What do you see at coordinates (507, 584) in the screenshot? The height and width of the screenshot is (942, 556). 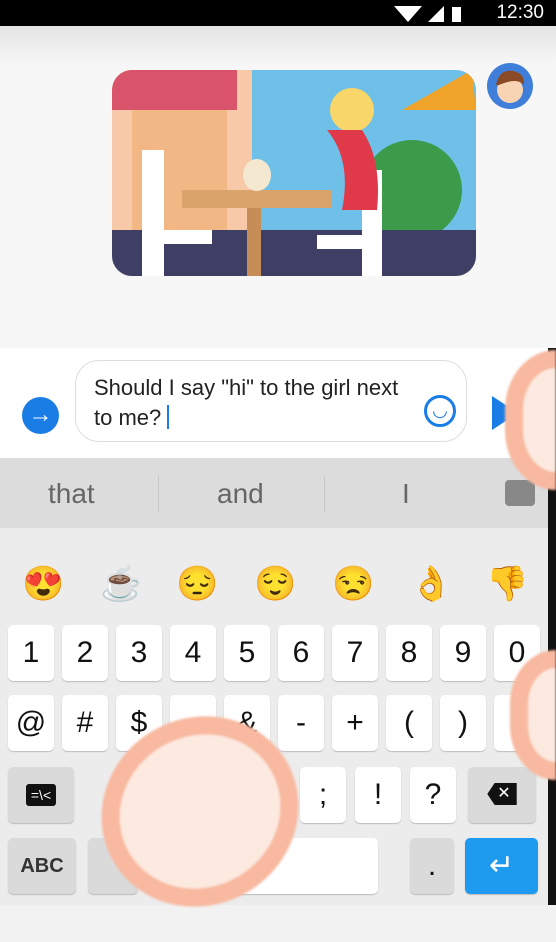 I see `emoji-thumbs-down: 👎` at bounding box center [507, 584].